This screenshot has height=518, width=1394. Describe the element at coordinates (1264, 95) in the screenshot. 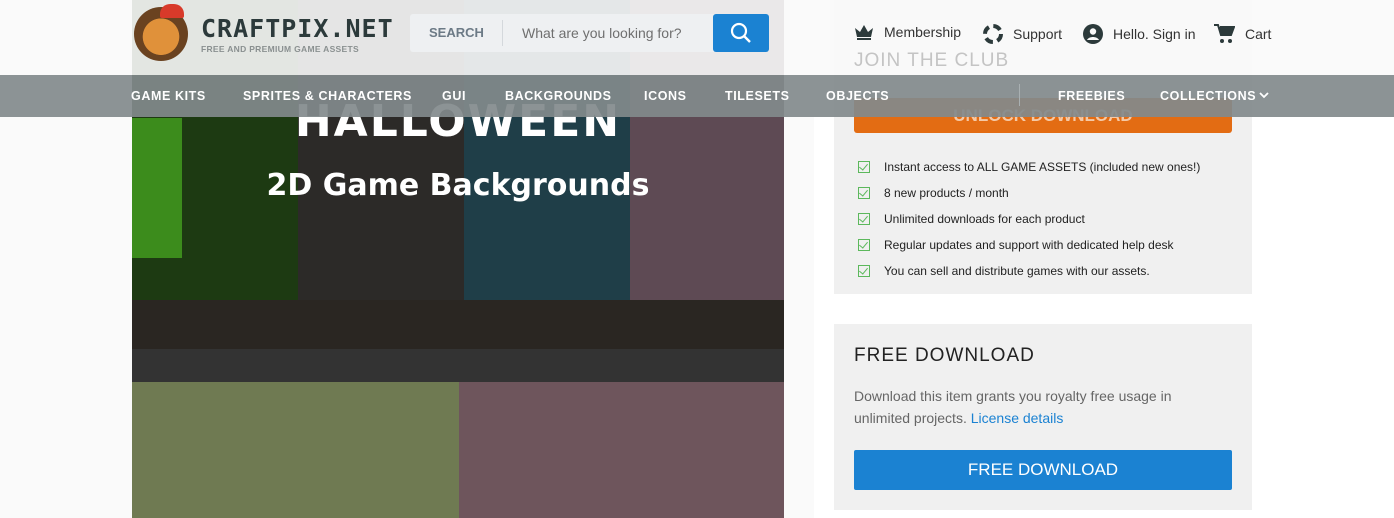

I see `chevron-down-icon` at that location.